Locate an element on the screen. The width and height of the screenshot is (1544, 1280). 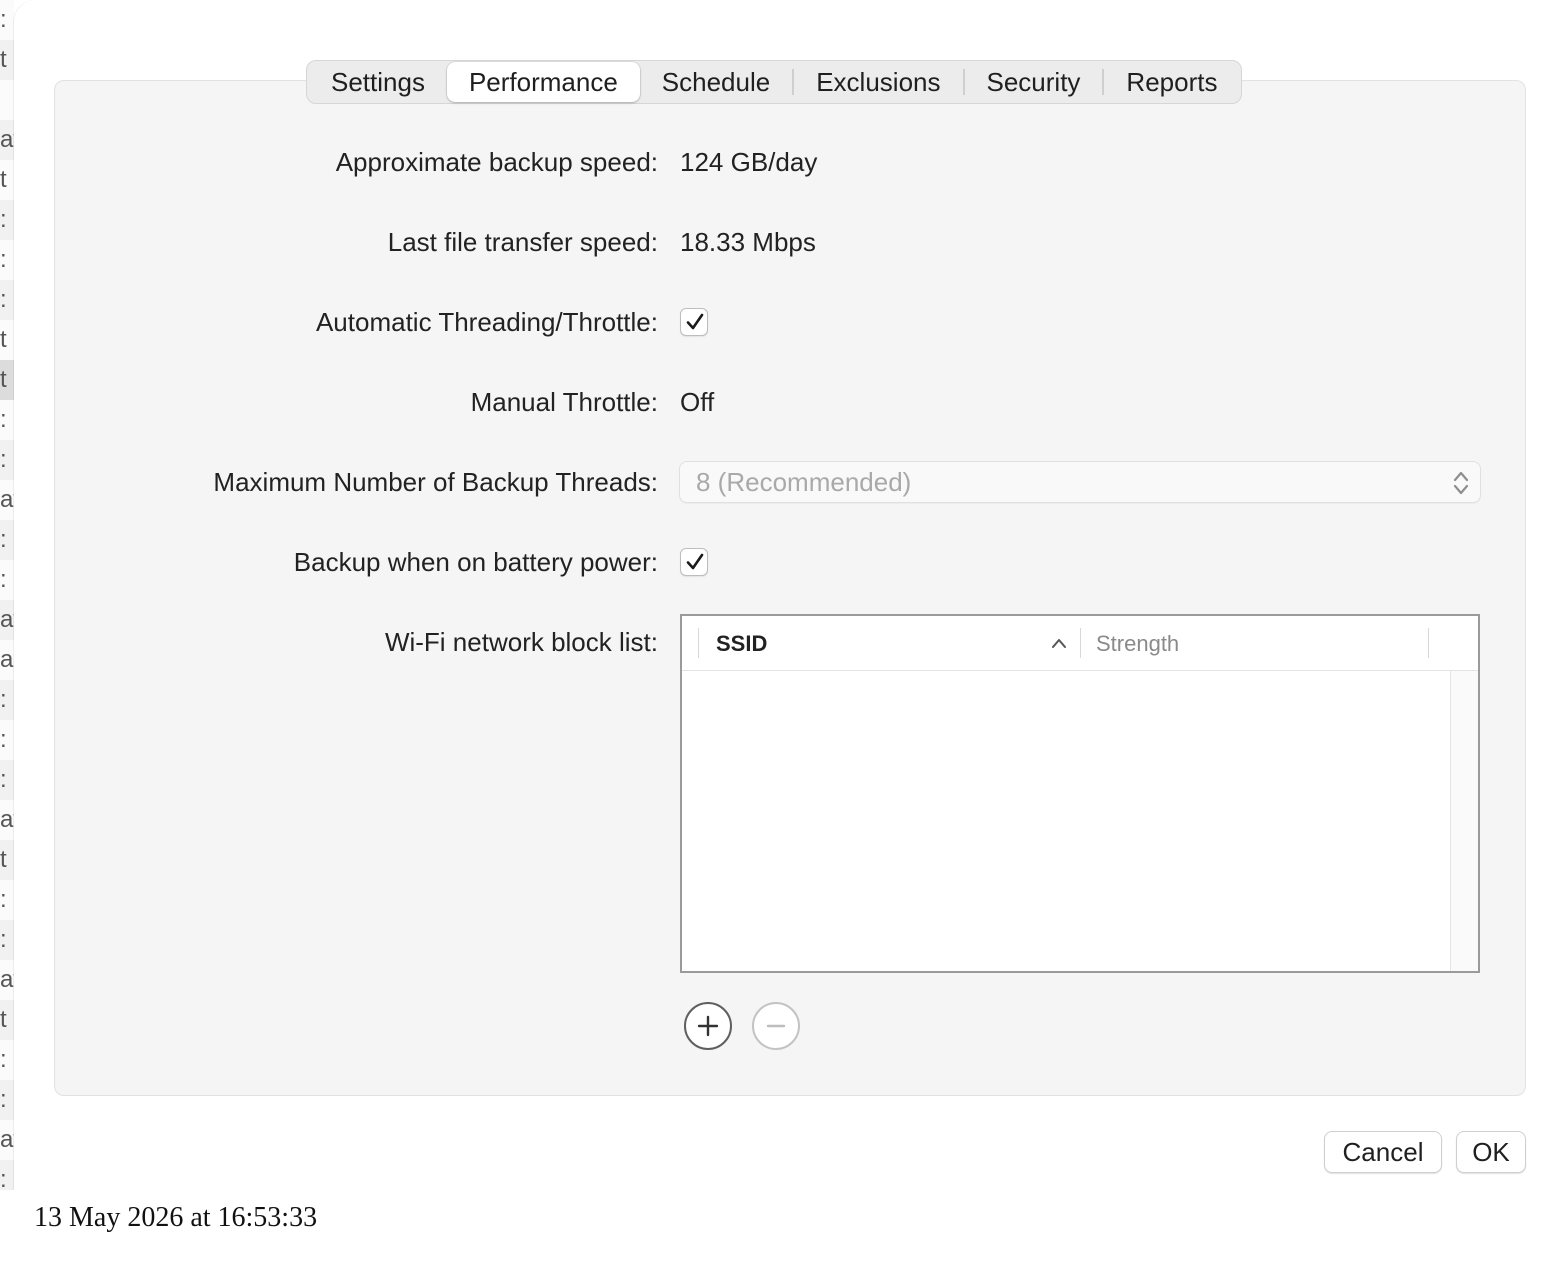
column-header-strength: Strength is located at coordinates (1137, 643).